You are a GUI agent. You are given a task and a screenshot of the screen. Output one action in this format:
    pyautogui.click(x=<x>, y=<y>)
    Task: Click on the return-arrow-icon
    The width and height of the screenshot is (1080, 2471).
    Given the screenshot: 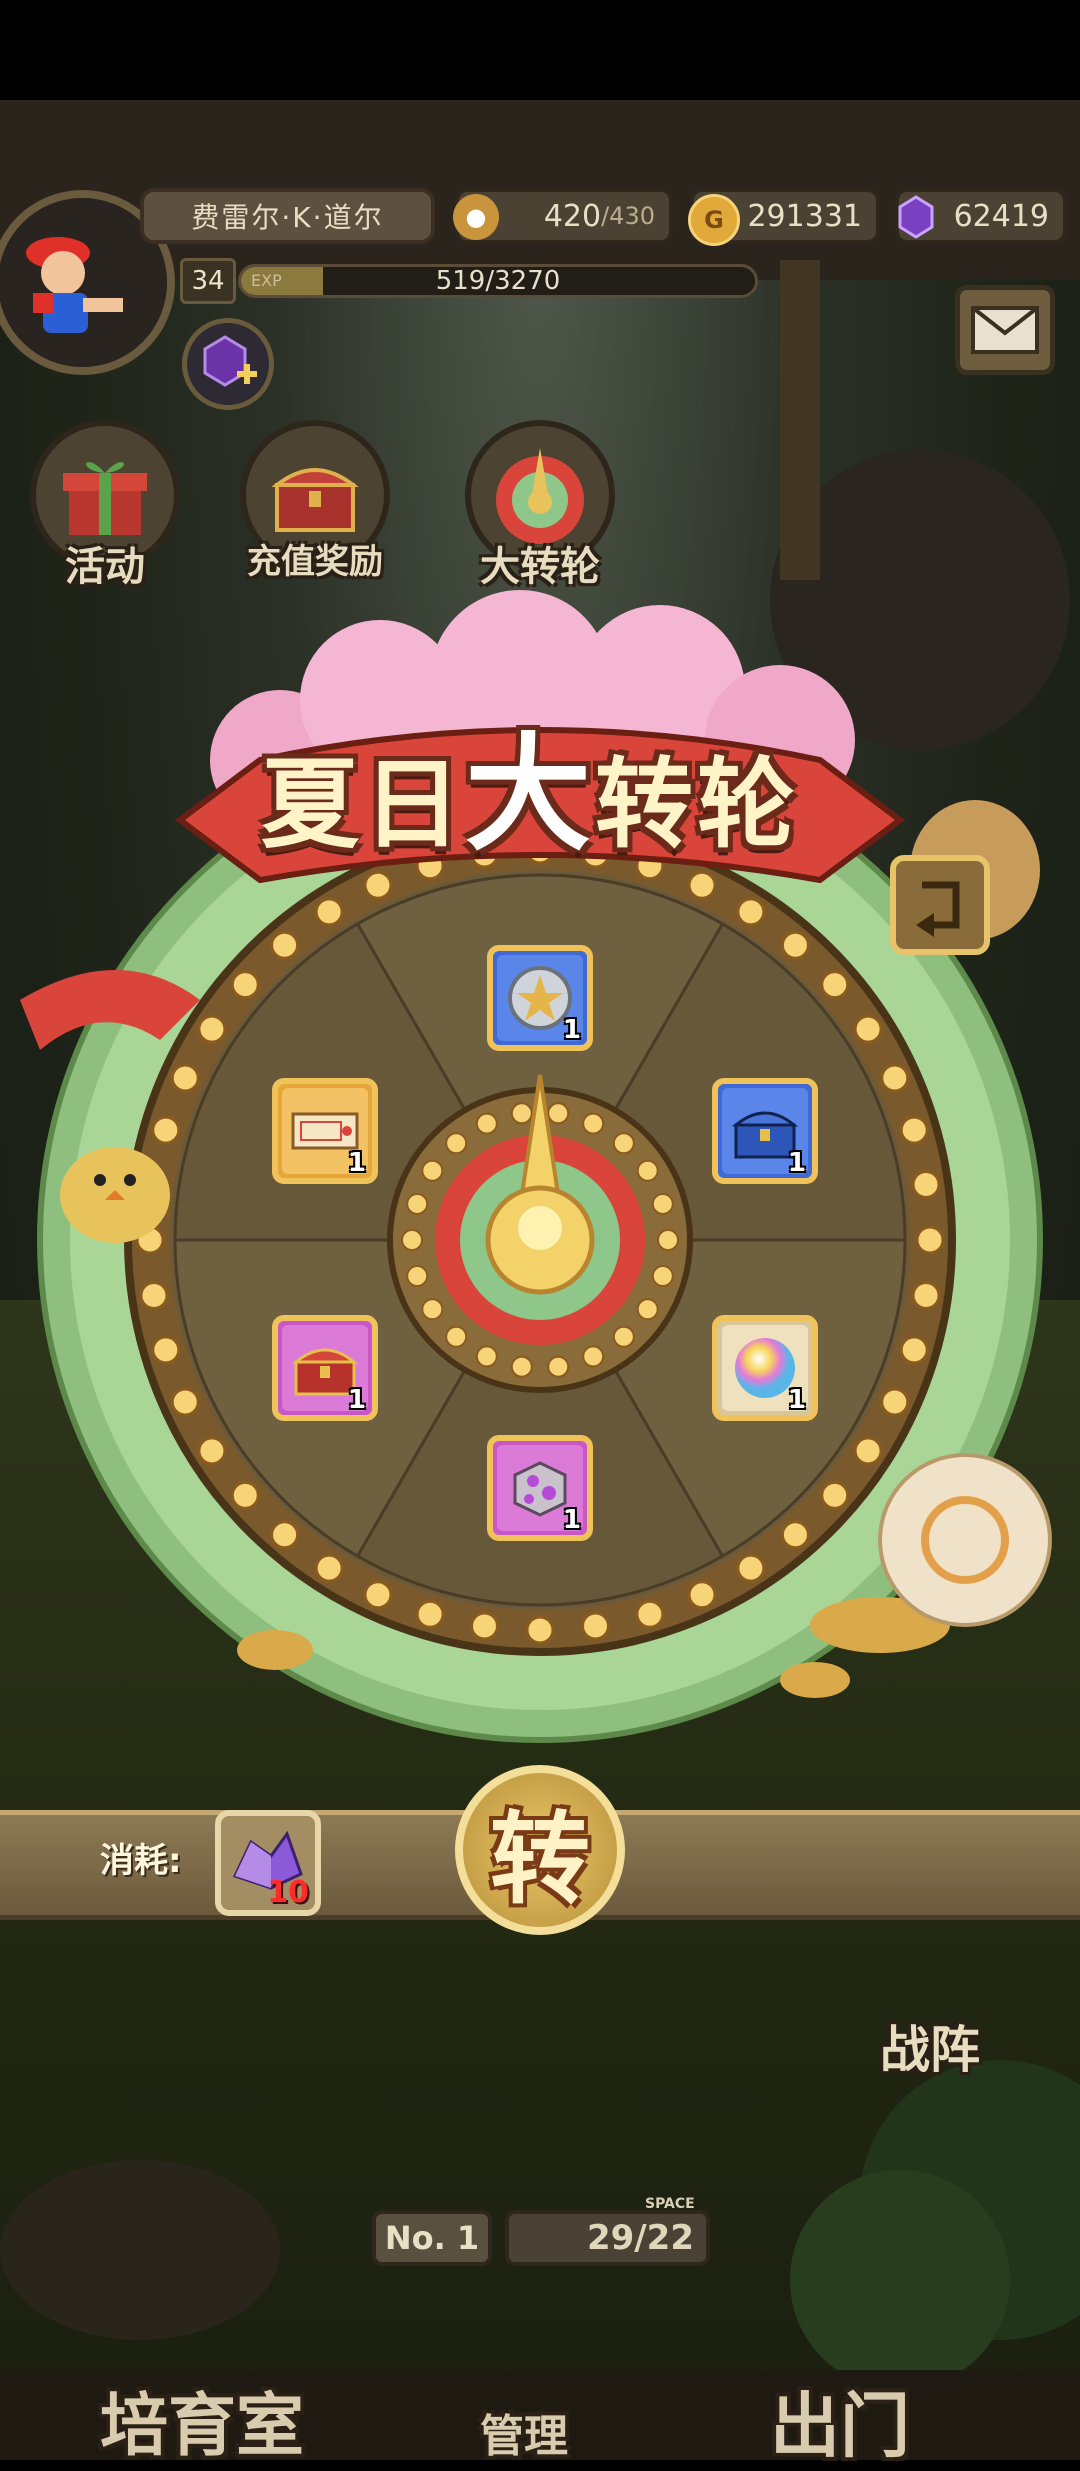 What is the action you would take?
    pyautogui.click(x=938, y=909)
    